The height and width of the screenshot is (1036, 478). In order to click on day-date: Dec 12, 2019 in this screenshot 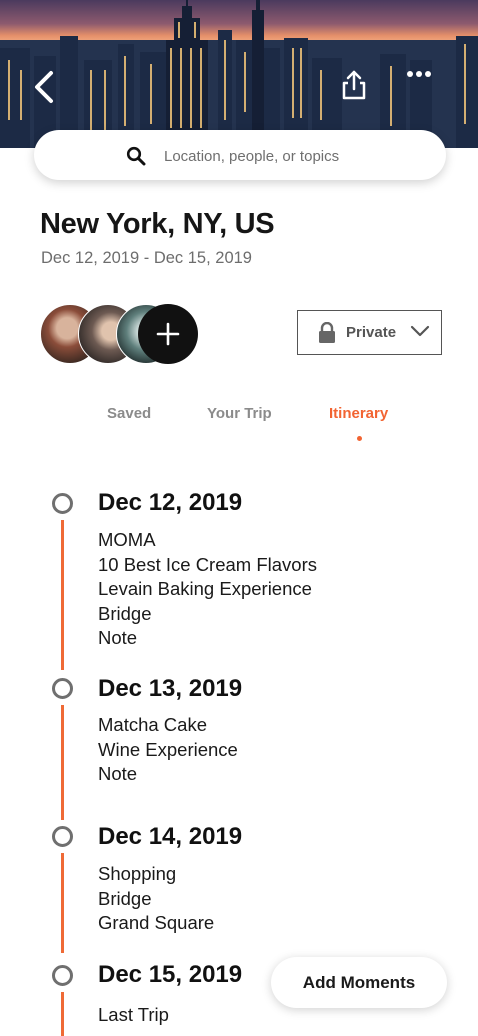, I will do `click(170, 502)`.